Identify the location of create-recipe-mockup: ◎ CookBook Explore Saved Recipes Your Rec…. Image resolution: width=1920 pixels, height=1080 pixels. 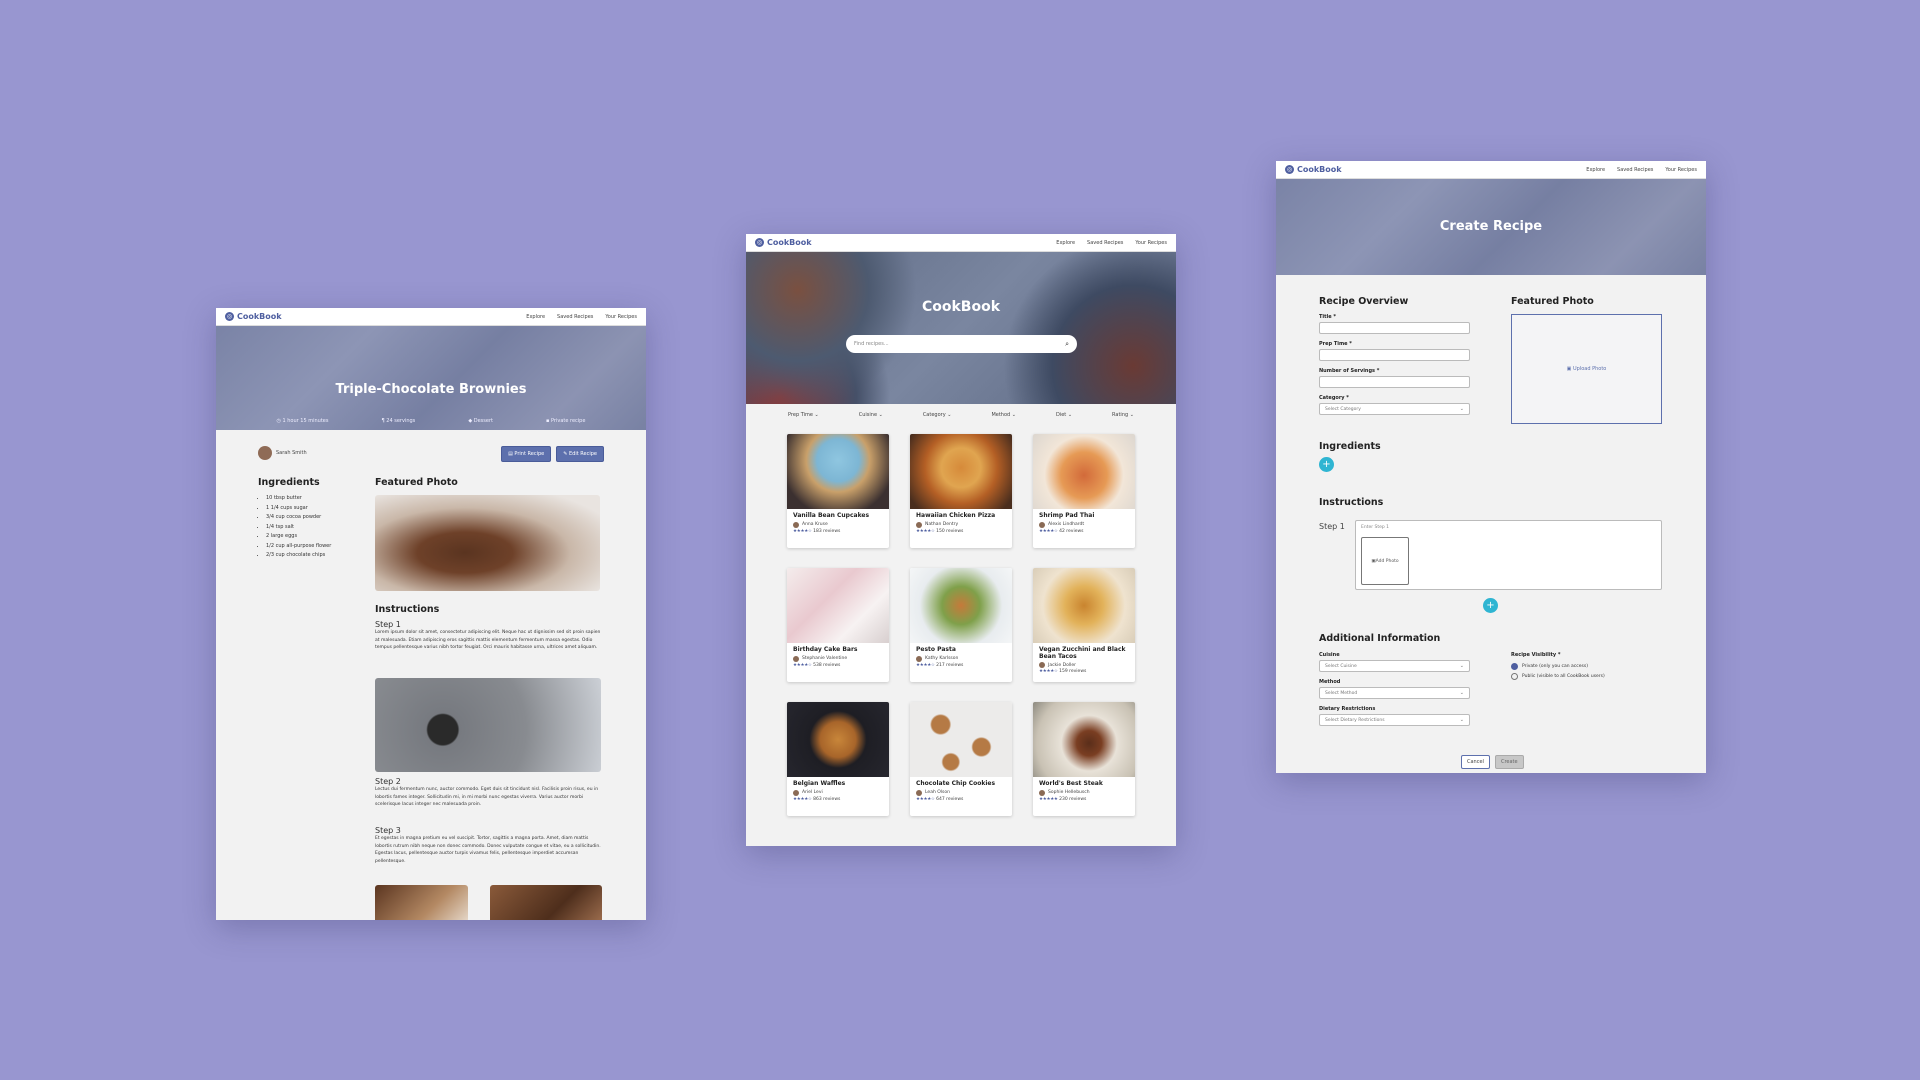
(1491, 467).